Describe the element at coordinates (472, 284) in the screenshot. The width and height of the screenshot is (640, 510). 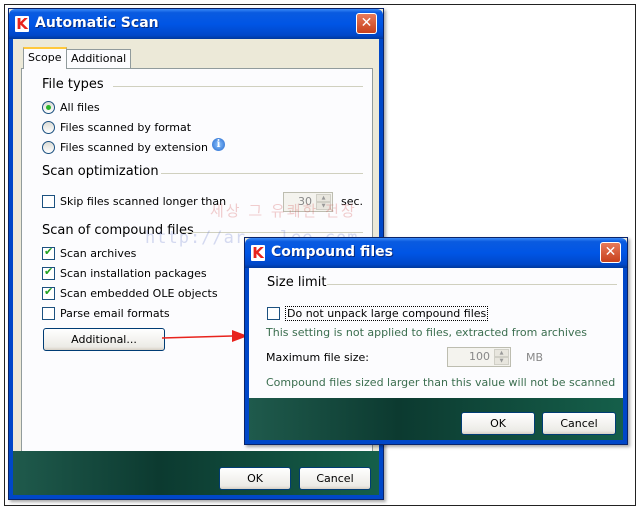
I see `size-limit-divider` at that location.